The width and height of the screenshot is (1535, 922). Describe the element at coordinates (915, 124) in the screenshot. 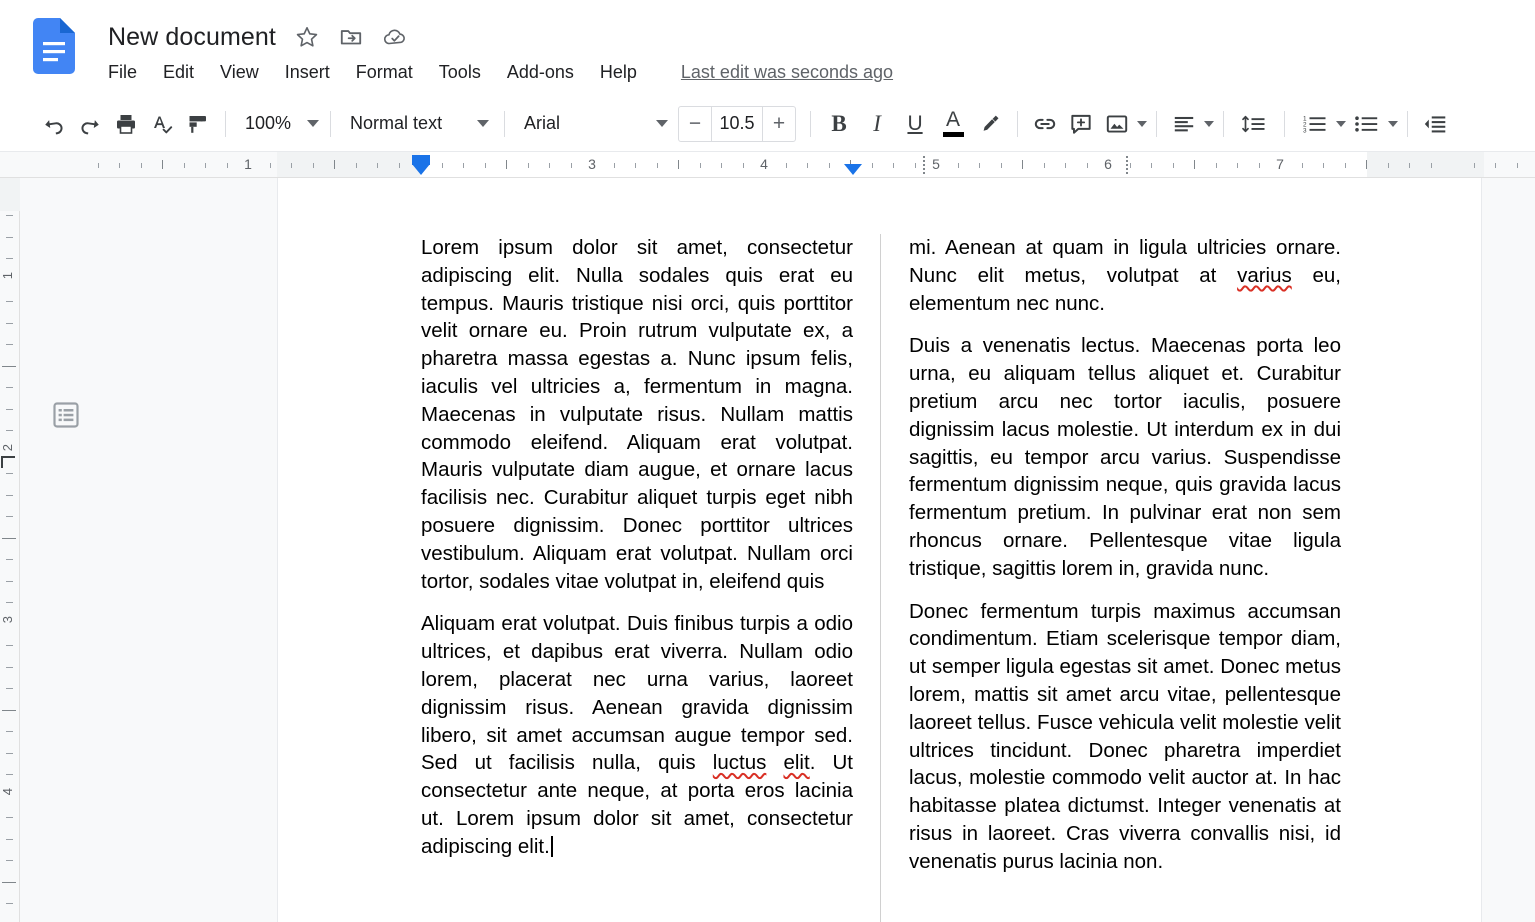

I see `underline-button: U` at that location.